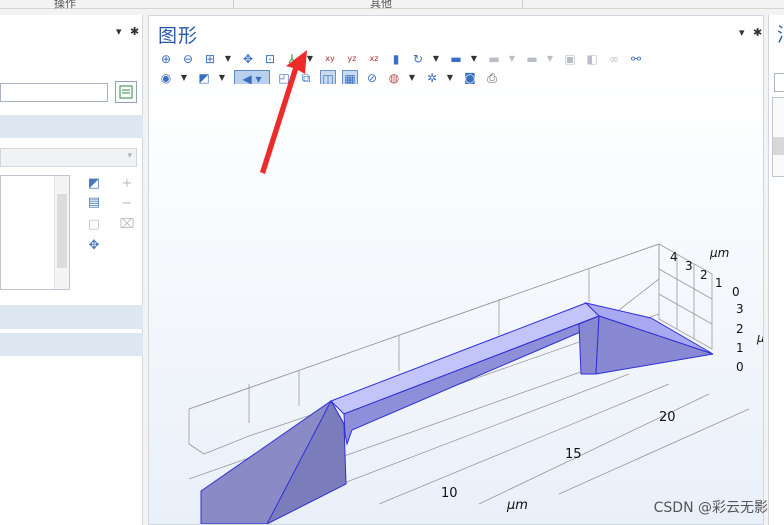 Image resolution: width=784 pixels, height=525 pixels. Describe the element at coordinates (776, 270) in the screenshot. I see `right-panel: 消` at that location.